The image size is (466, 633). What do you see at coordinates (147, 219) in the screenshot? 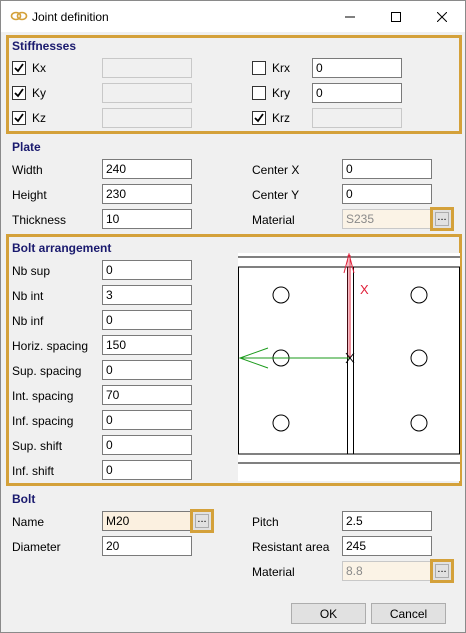
I see `thickness-field: 10` at bounding box center [147, 219].